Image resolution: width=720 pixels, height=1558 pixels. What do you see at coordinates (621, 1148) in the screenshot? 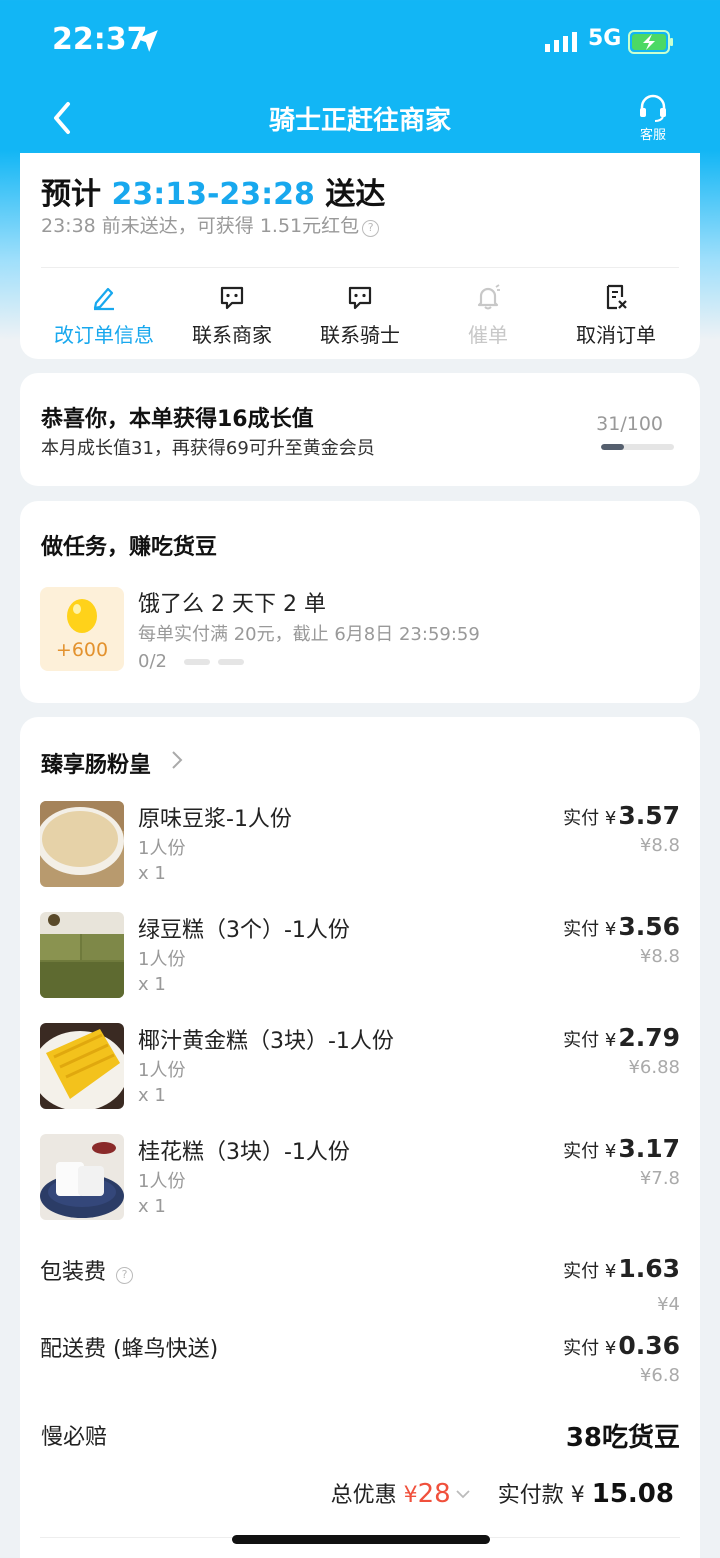
I see `item-paid-price: 实付 ¥3.17` at bounding box center [621, 1148].